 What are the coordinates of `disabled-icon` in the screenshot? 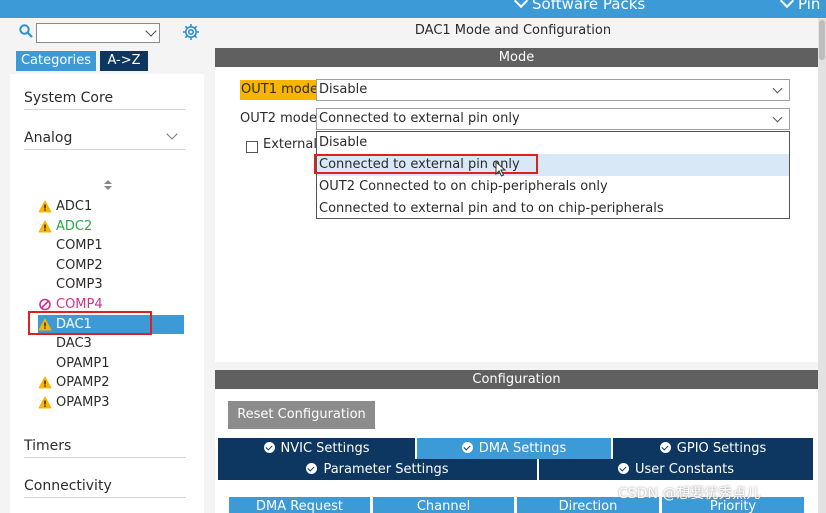 It's located at (45, 304).